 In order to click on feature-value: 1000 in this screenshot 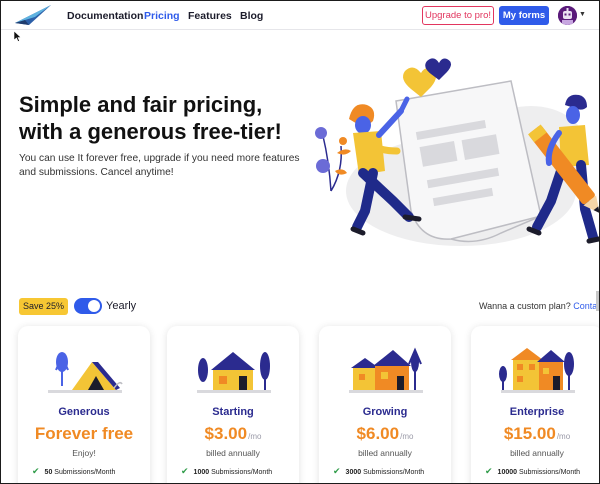, I will do `click(201, 472)`.